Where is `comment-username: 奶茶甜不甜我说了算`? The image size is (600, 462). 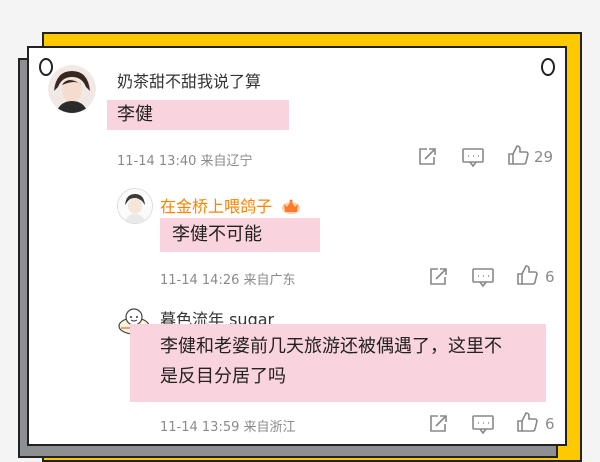
comment-username: 奶茶甜不甜我说了算 is located at coordinates (189, 80).